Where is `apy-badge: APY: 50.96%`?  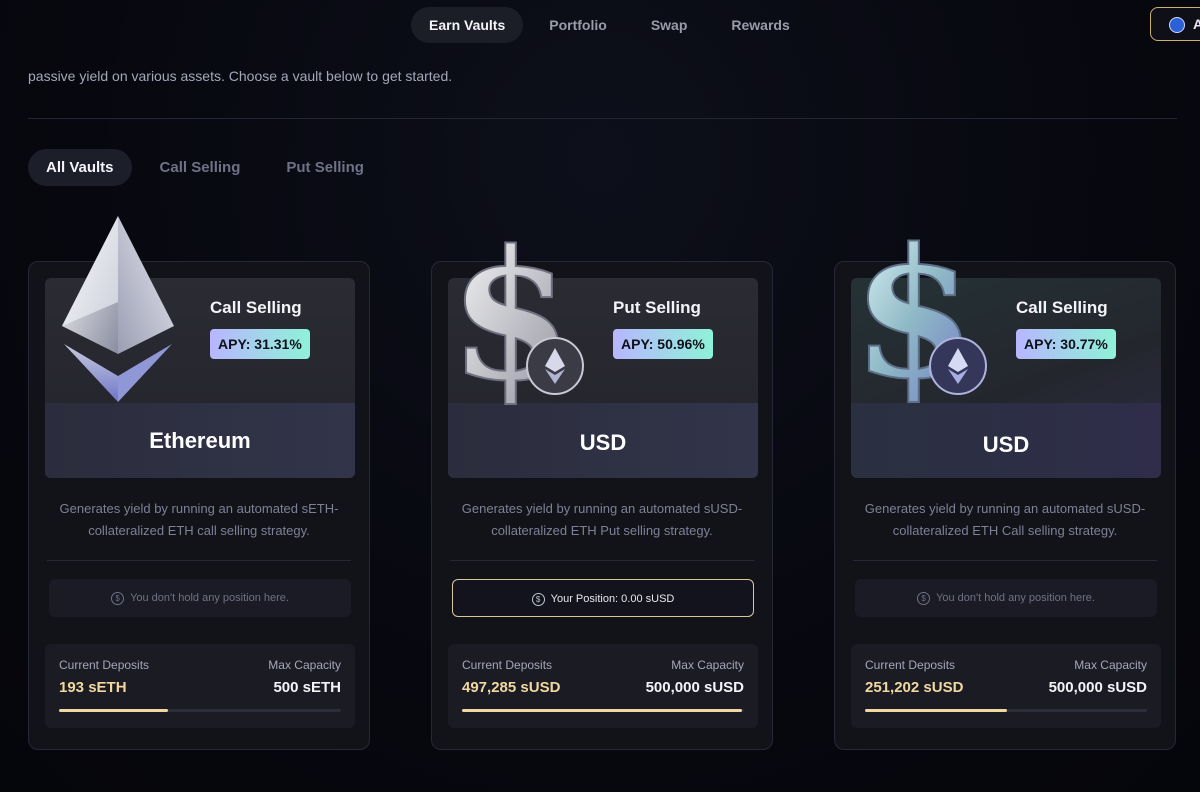
apy-badge: APY: 50.96% is located at coordinates (663, 344).